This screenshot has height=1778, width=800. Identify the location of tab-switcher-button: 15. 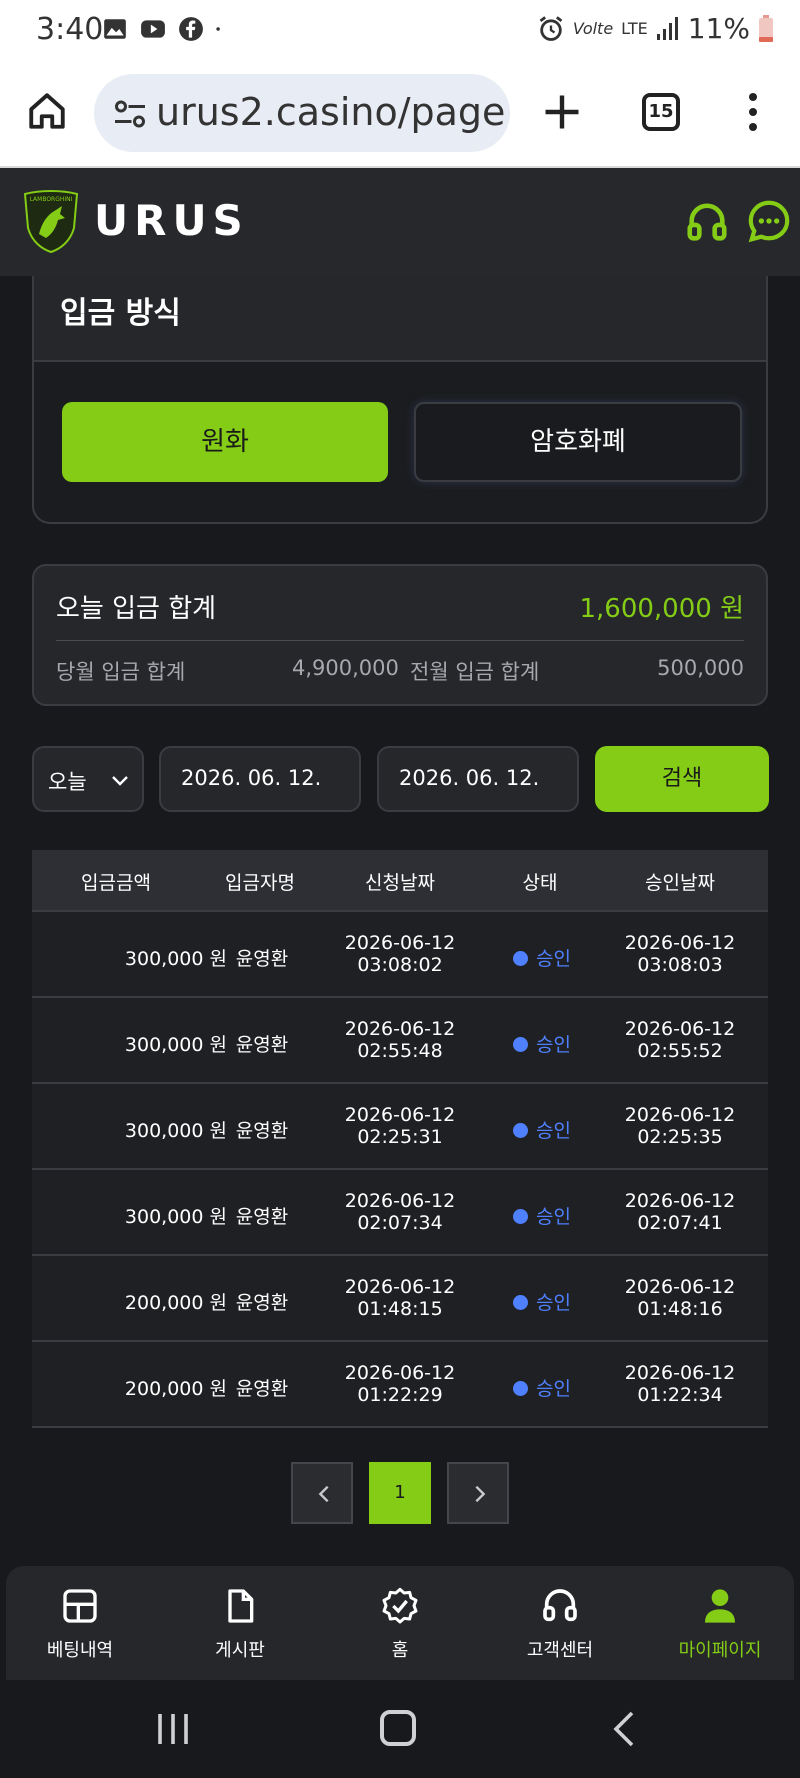
(661, 112).